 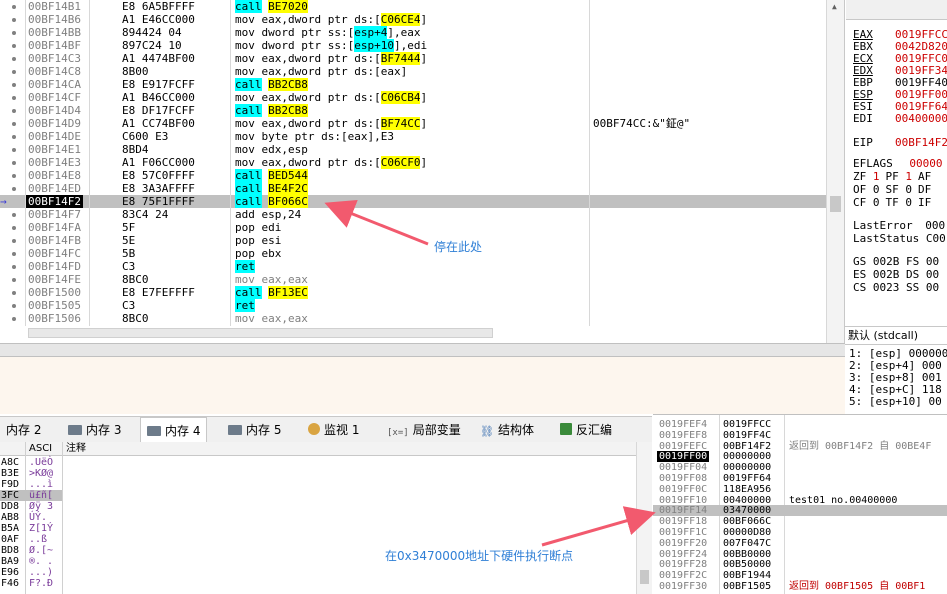 What do you see at coordinates (747, 489) in the screenshot?
I see `stack-value: 118EA956` at bounding box center [747, 489].